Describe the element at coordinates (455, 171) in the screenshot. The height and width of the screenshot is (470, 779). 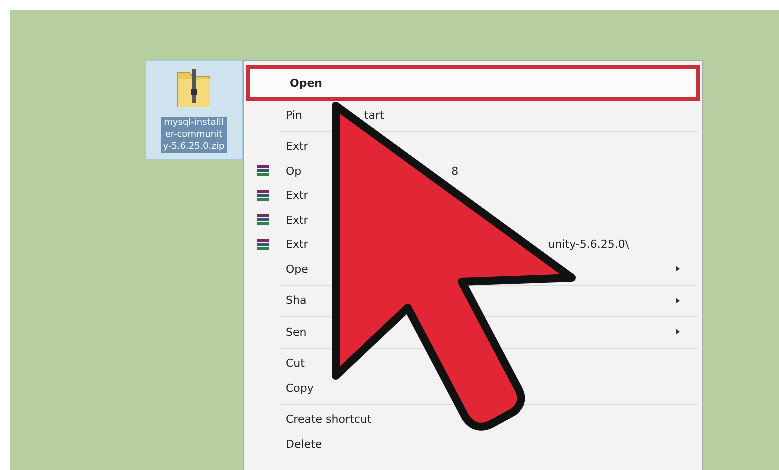
I see `menu-item-text: 8` at that location.